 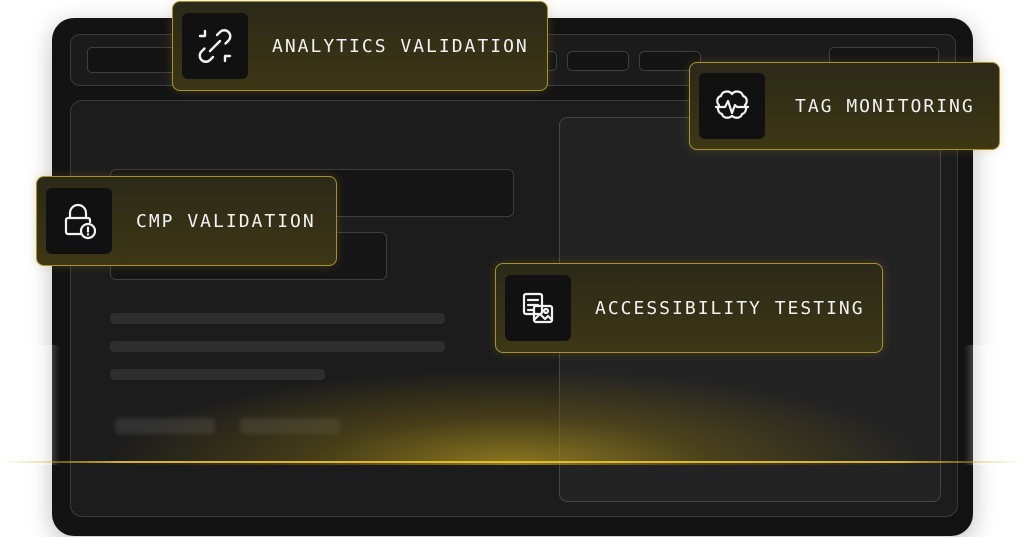 I want to click on card-analytics-validation: ANALYTICS VALIDATION, so click(x=360, y=46).